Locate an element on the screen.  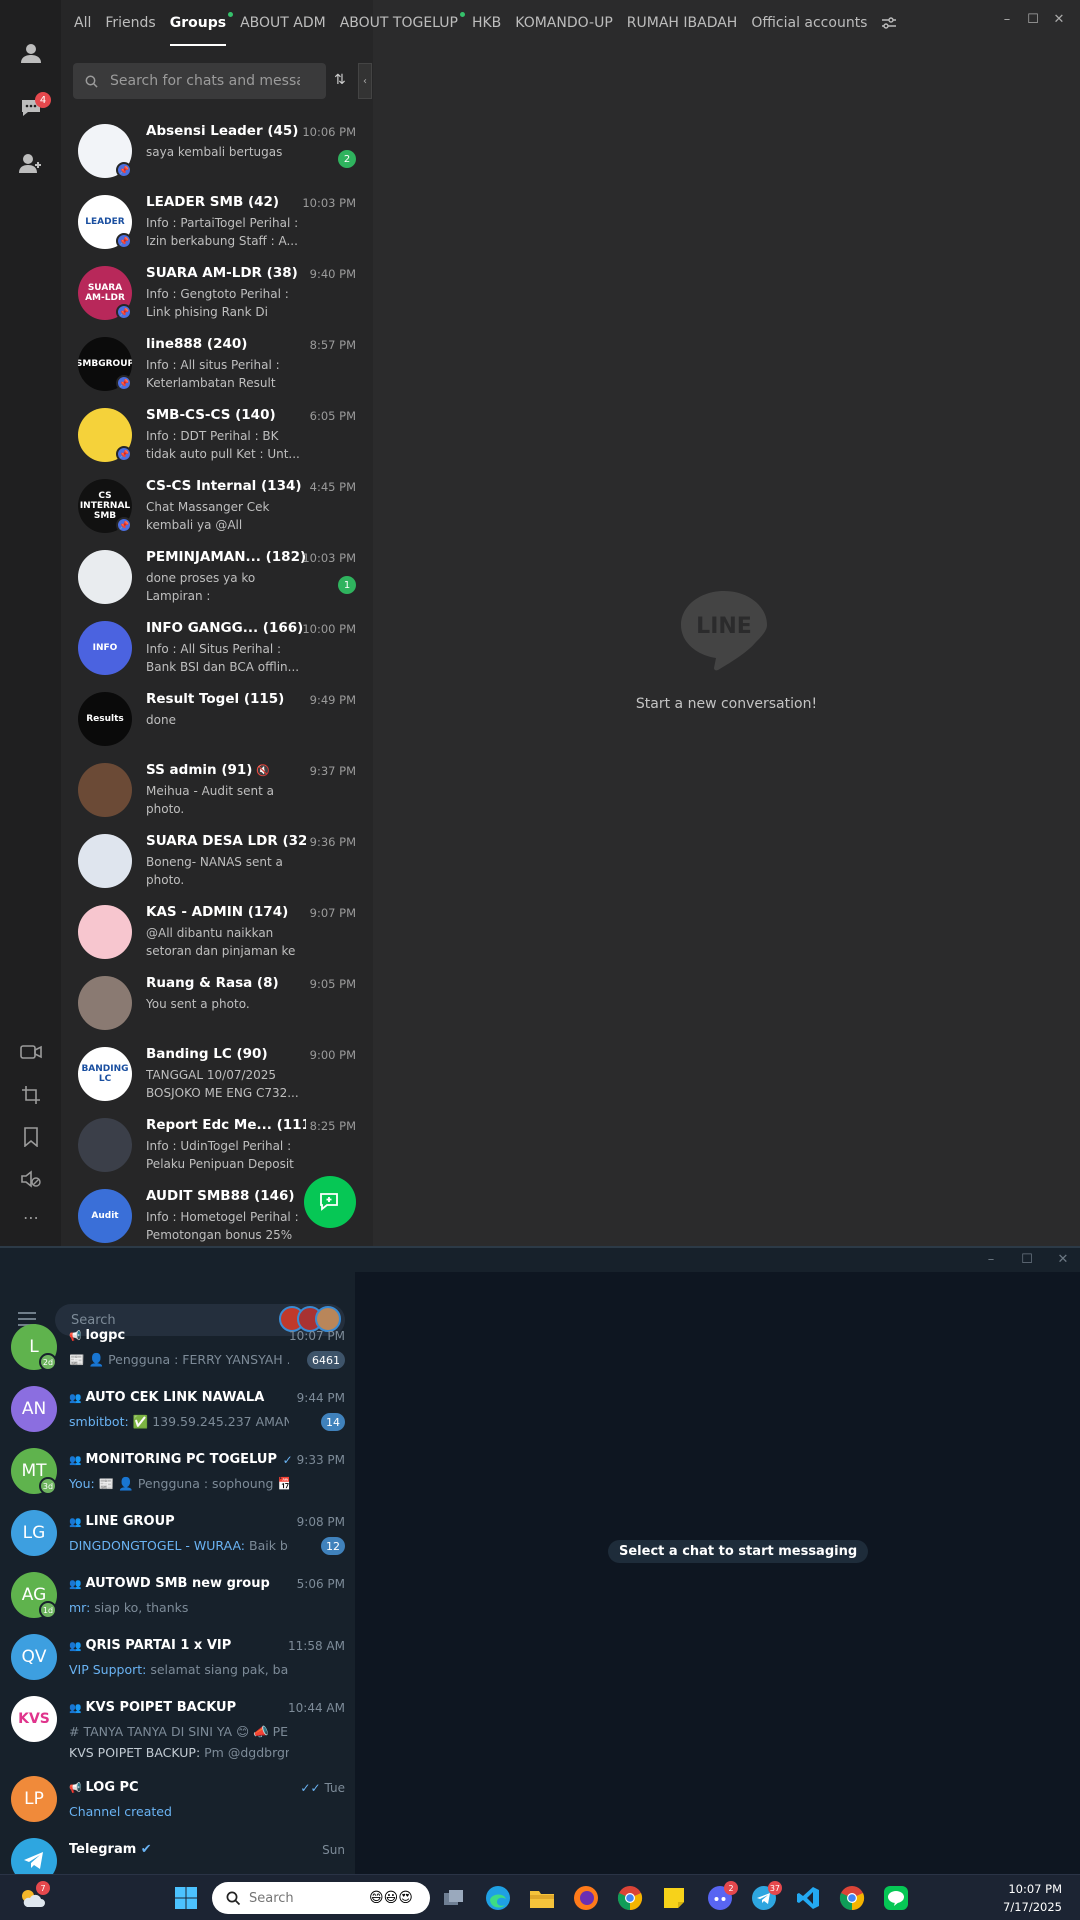
video-call-icon is located at coordinates (31, 1052).